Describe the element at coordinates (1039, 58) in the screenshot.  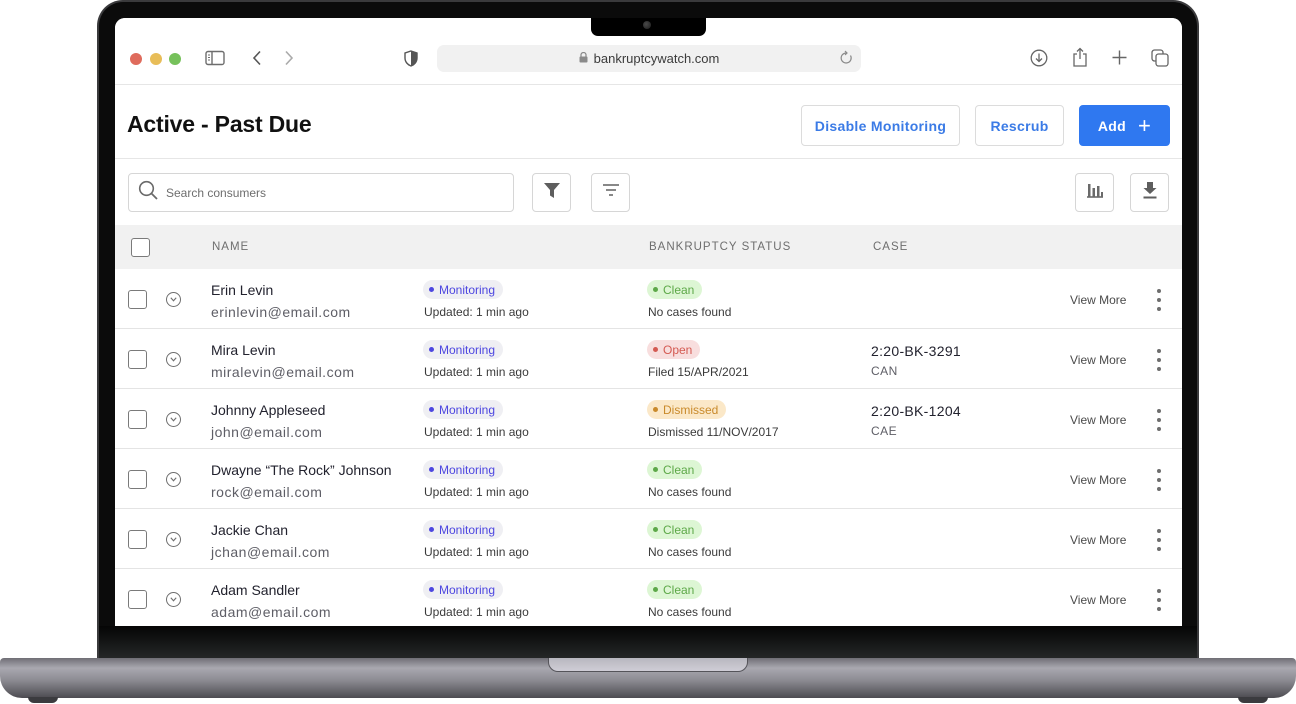
I see `download-circle-icon` at that location.